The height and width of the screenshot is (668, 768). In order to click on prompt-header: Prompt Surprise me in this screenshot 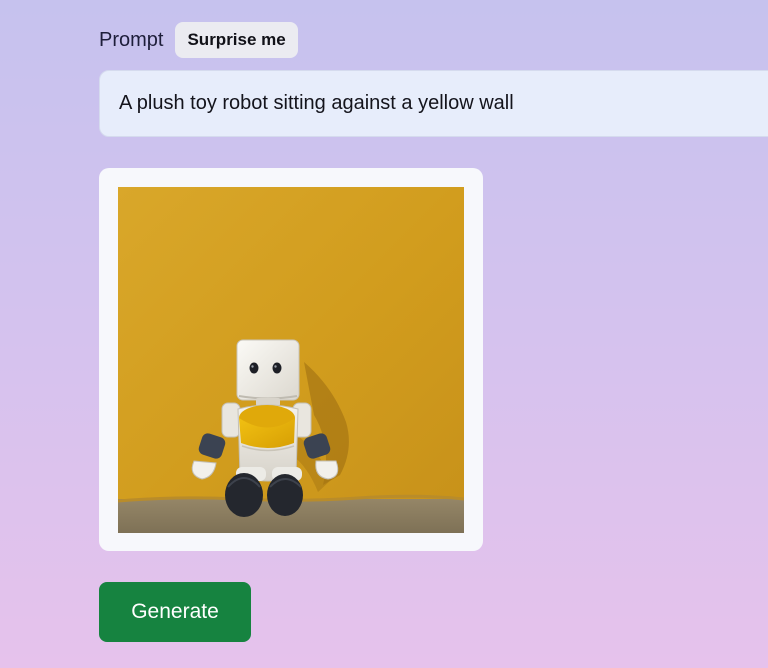, I will do `click(198, 40)`.